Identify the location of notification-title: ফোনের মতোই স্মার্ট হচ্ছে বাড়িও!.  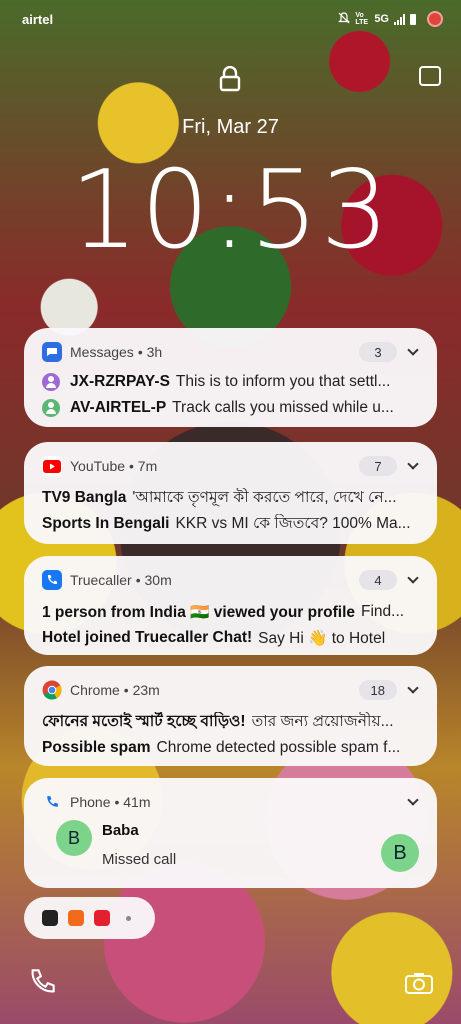
(144, 721).